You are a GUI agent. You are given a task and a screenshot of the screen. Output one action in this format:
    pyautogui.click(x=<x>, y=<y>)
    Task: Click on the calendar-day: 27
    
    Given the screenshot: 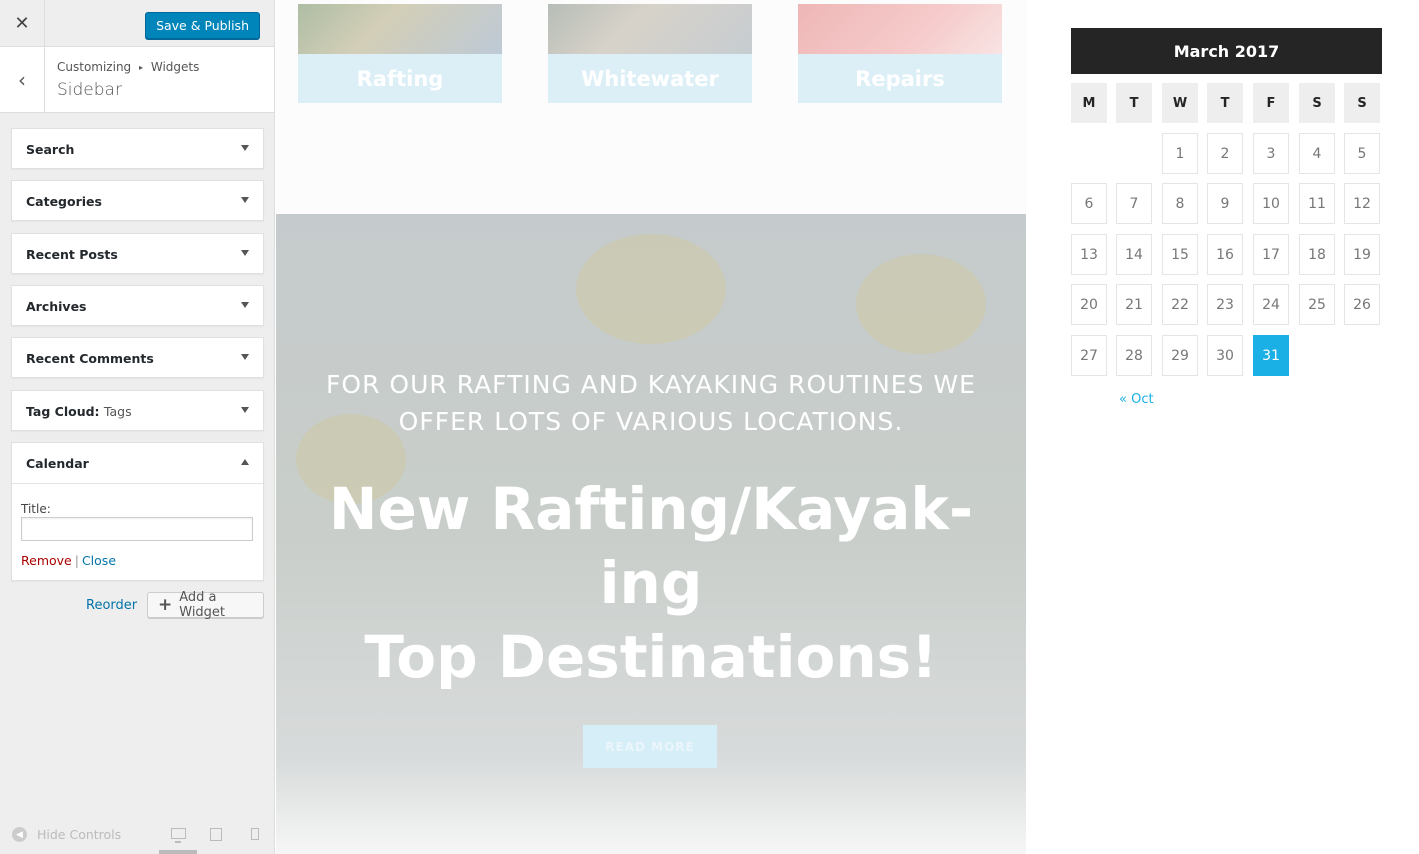 What is the action you would take?
    pyautogui.click(x=1089, y=355)
    